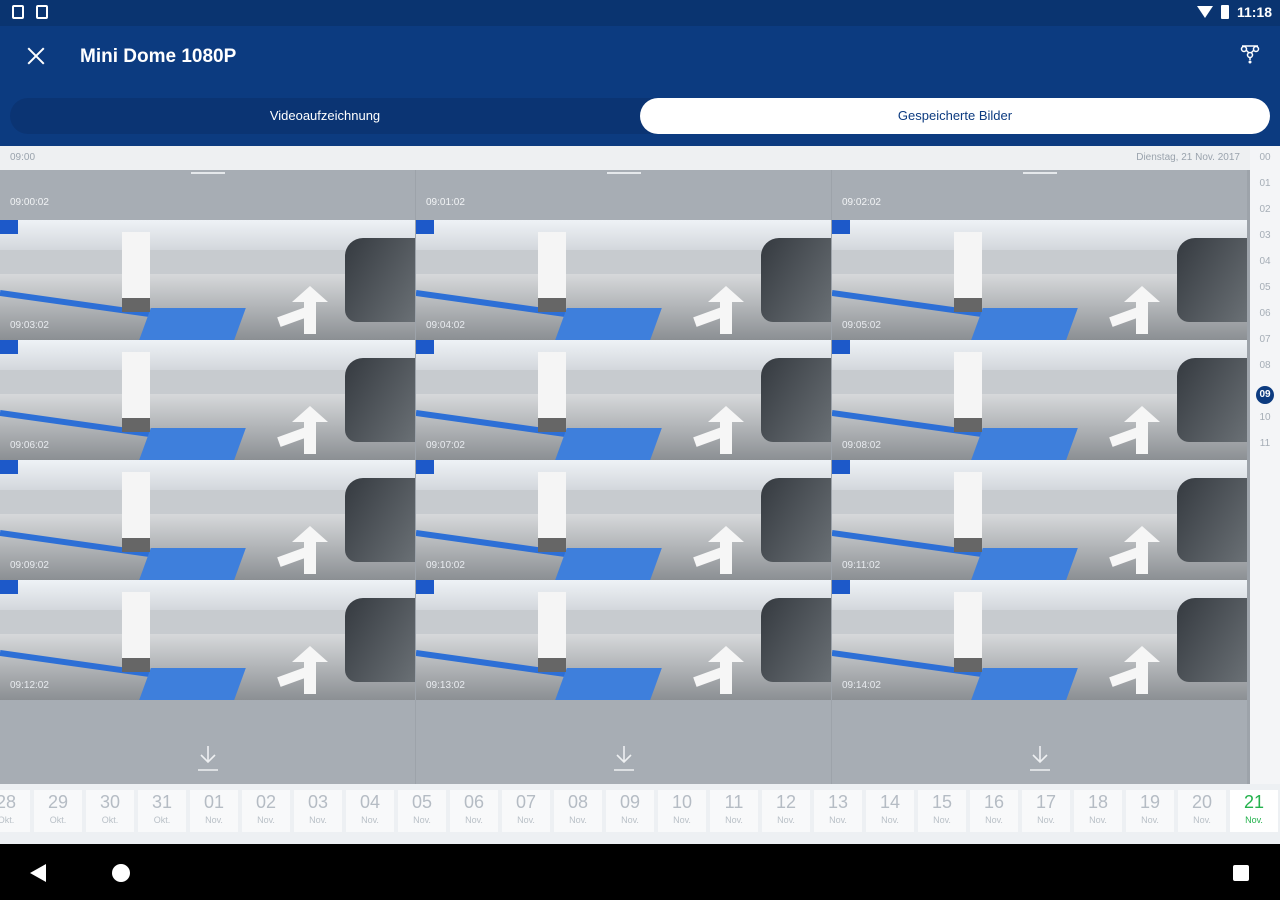 This screenshot has width=1280, height=900. Describe the element at coordinates (1265, 466) in the screenshot. I see `hour-scrubber: 00 01 02 03 04 05 06 07 08 09 10 11` at that location.